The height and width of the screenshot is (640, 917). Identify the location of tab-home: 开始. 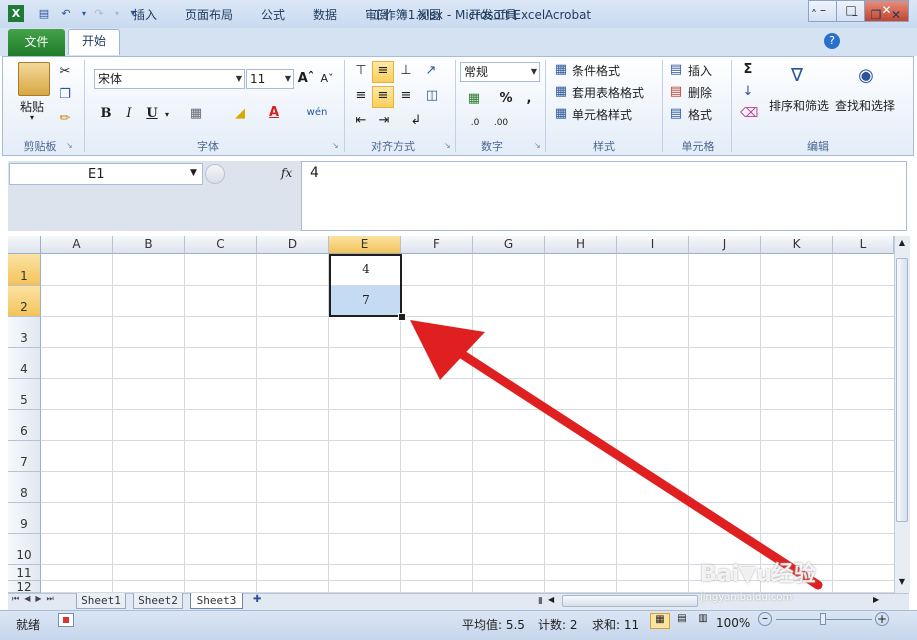
(94, 42).